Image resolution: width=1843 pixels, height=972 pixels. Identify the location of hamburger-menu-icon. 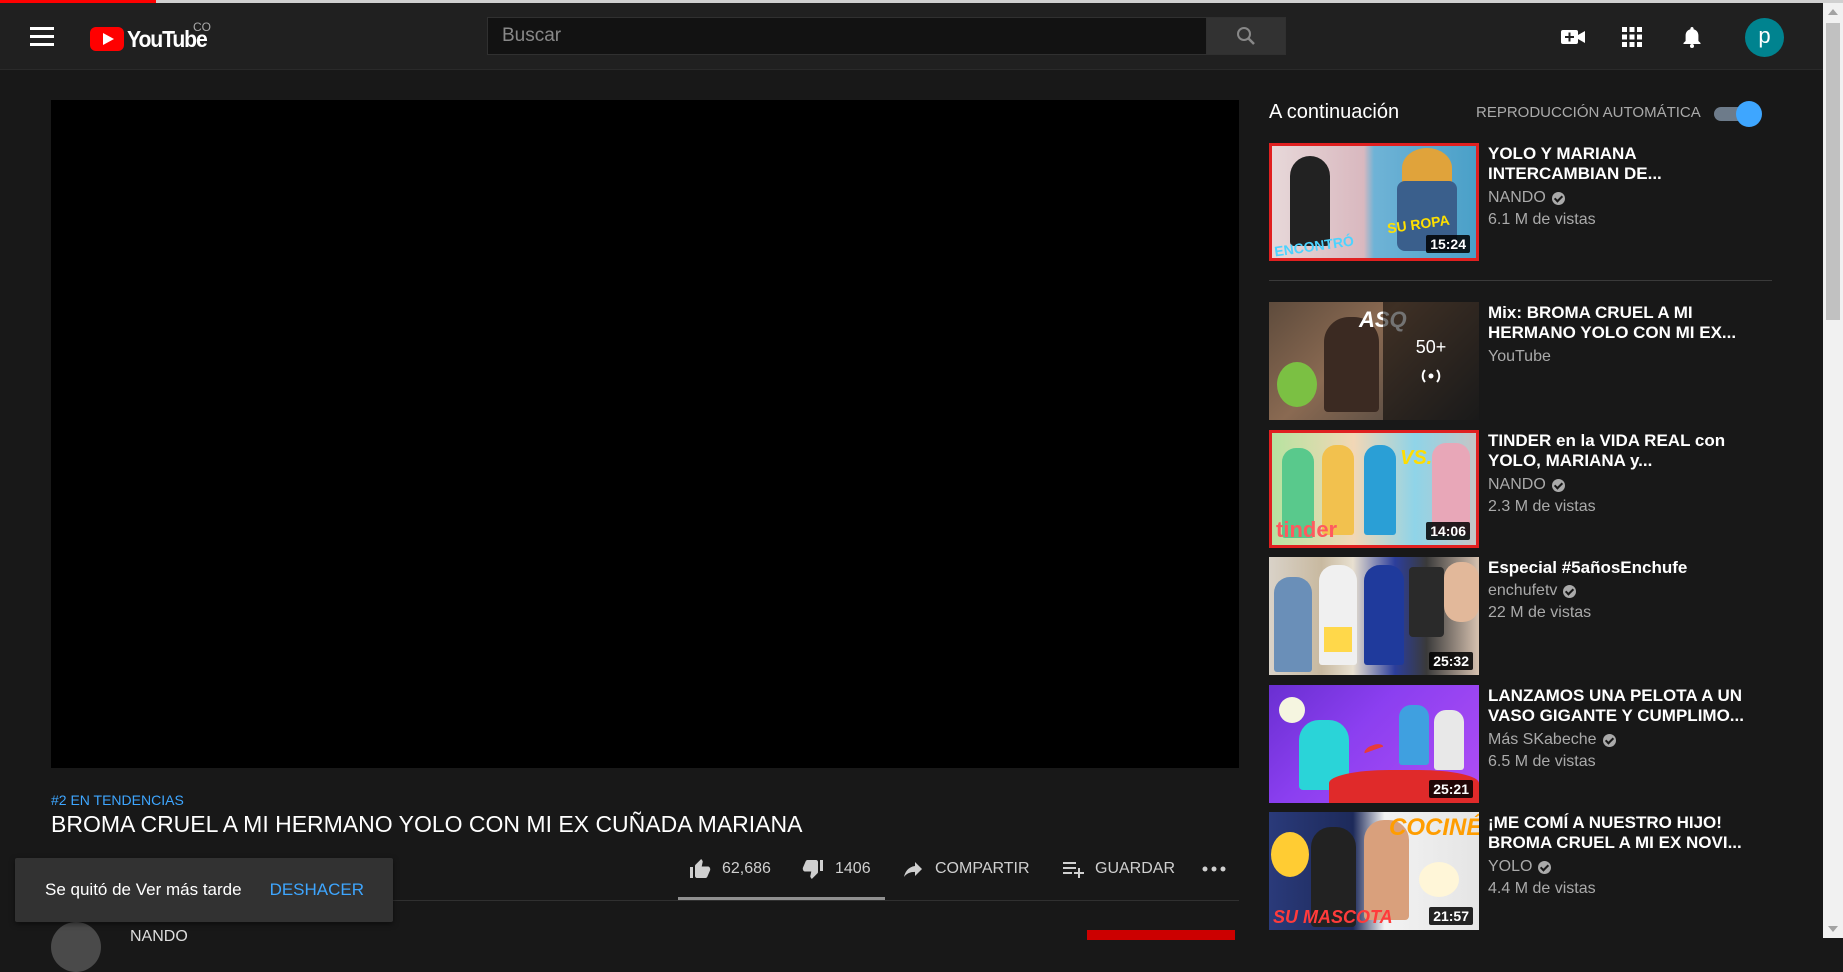
(46, 38).